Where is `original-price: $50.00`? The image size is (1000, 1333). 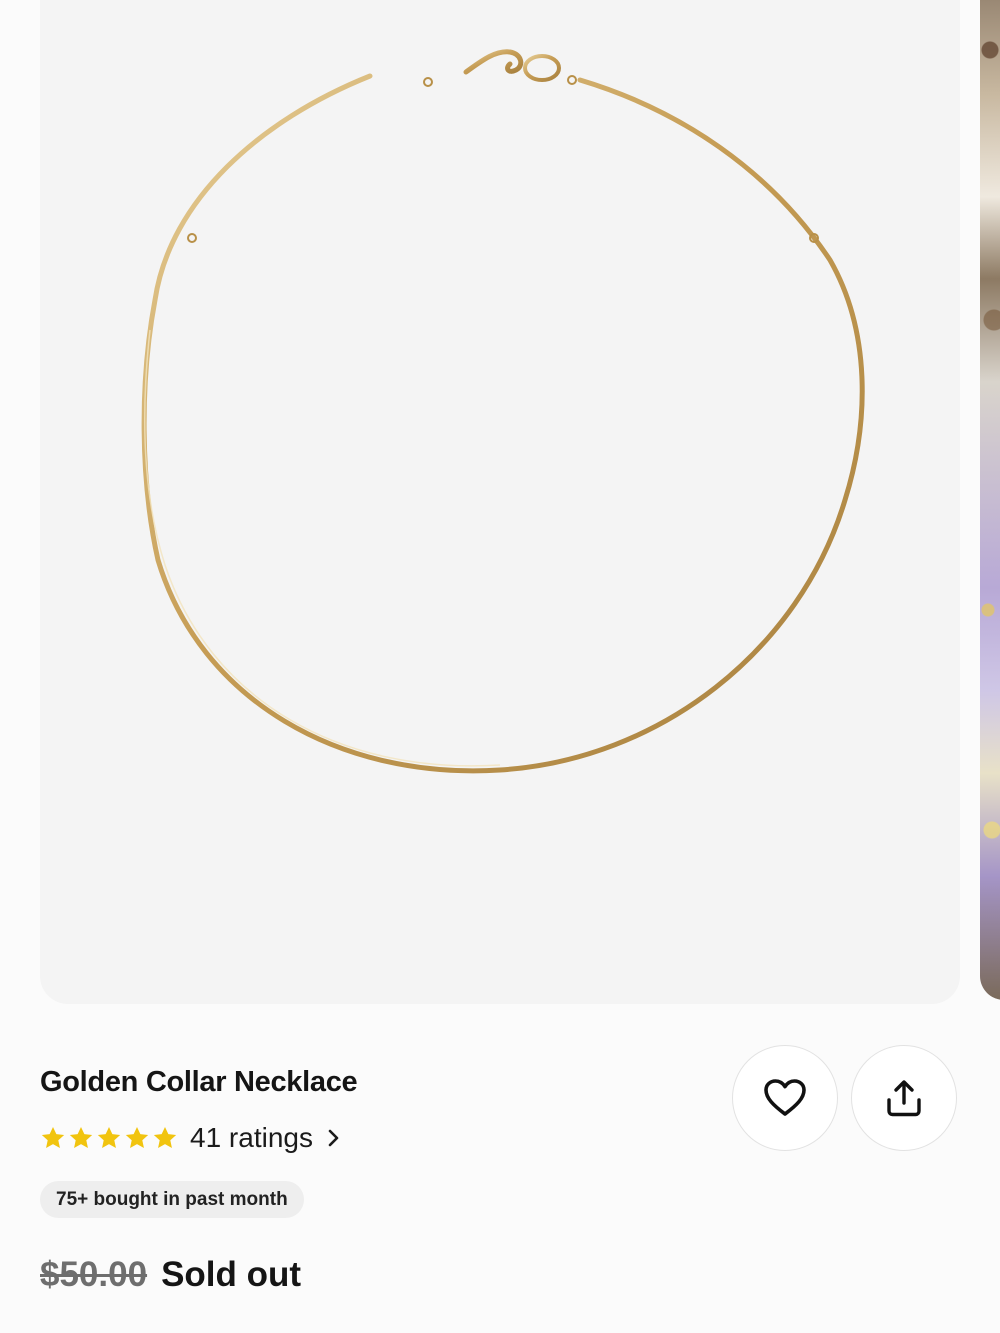 original-price: $50.00 is located at coordinates (94, 1274).